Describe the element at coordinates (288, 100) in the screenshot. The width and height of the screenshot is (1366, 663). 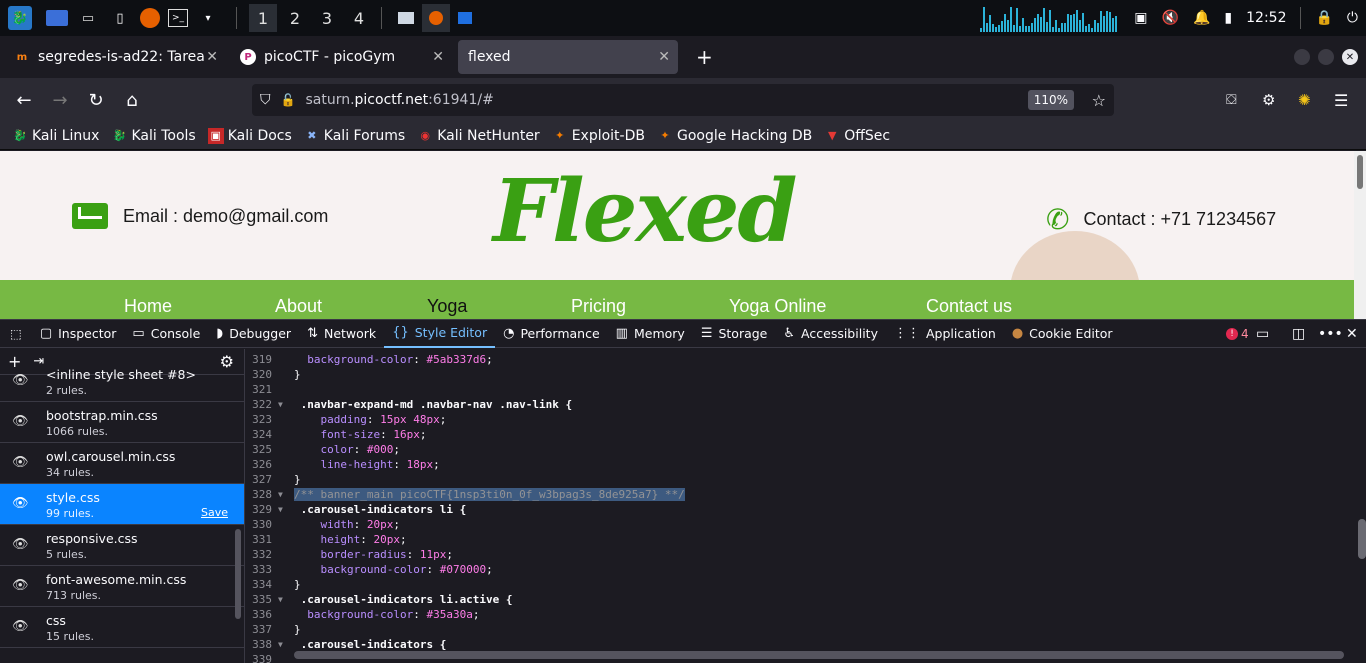
I see `lock-icon: 🔓` at that location.